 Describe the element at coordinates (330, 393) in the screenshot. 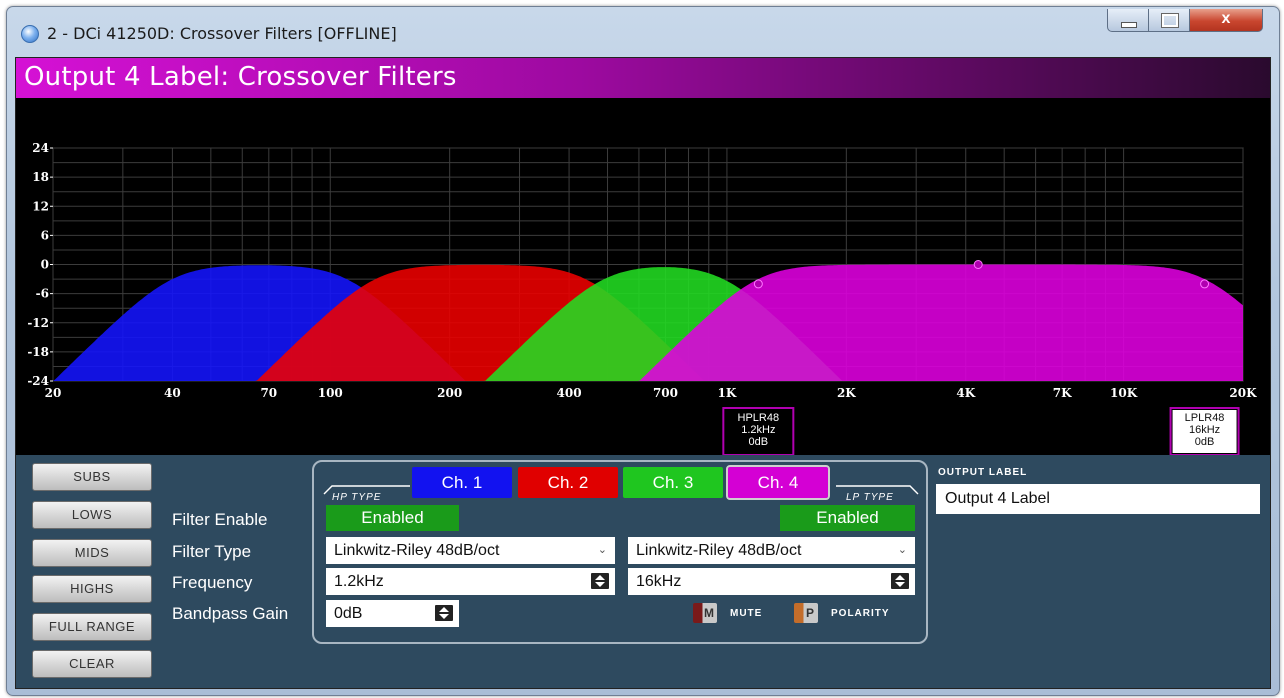

I see `x-tick-label: 100` at that location.